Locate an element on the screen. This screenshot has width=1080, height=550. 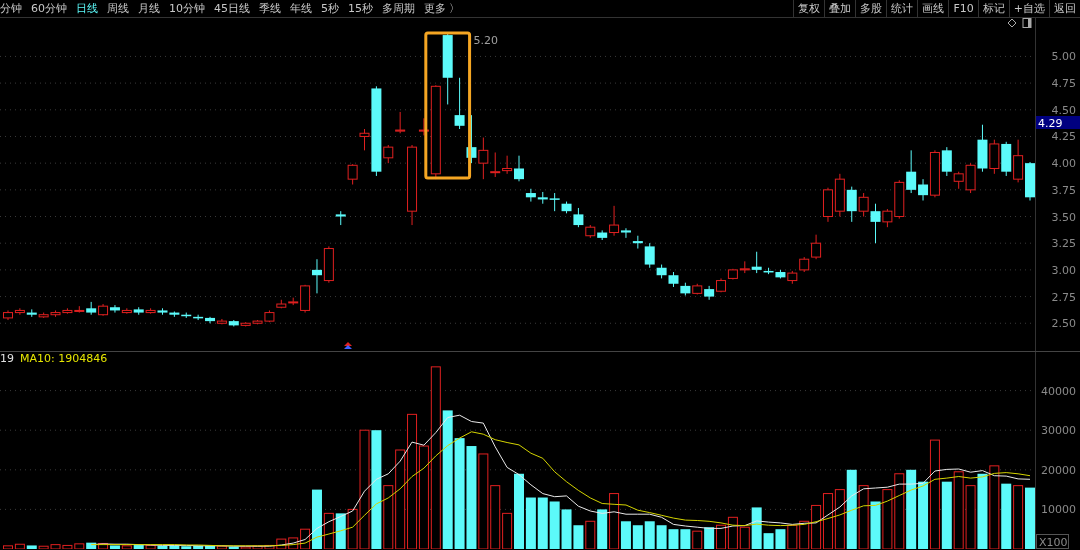
period-tab: 45日线 is located at coordinates (232, 9).